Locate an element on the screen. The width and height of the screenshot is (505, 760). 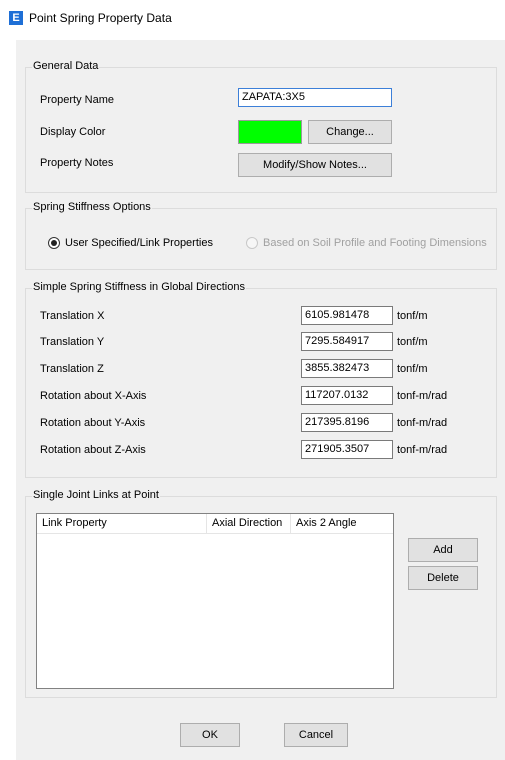
title-bar: E Point Spring Property Data is located at coordinates (252, 17).